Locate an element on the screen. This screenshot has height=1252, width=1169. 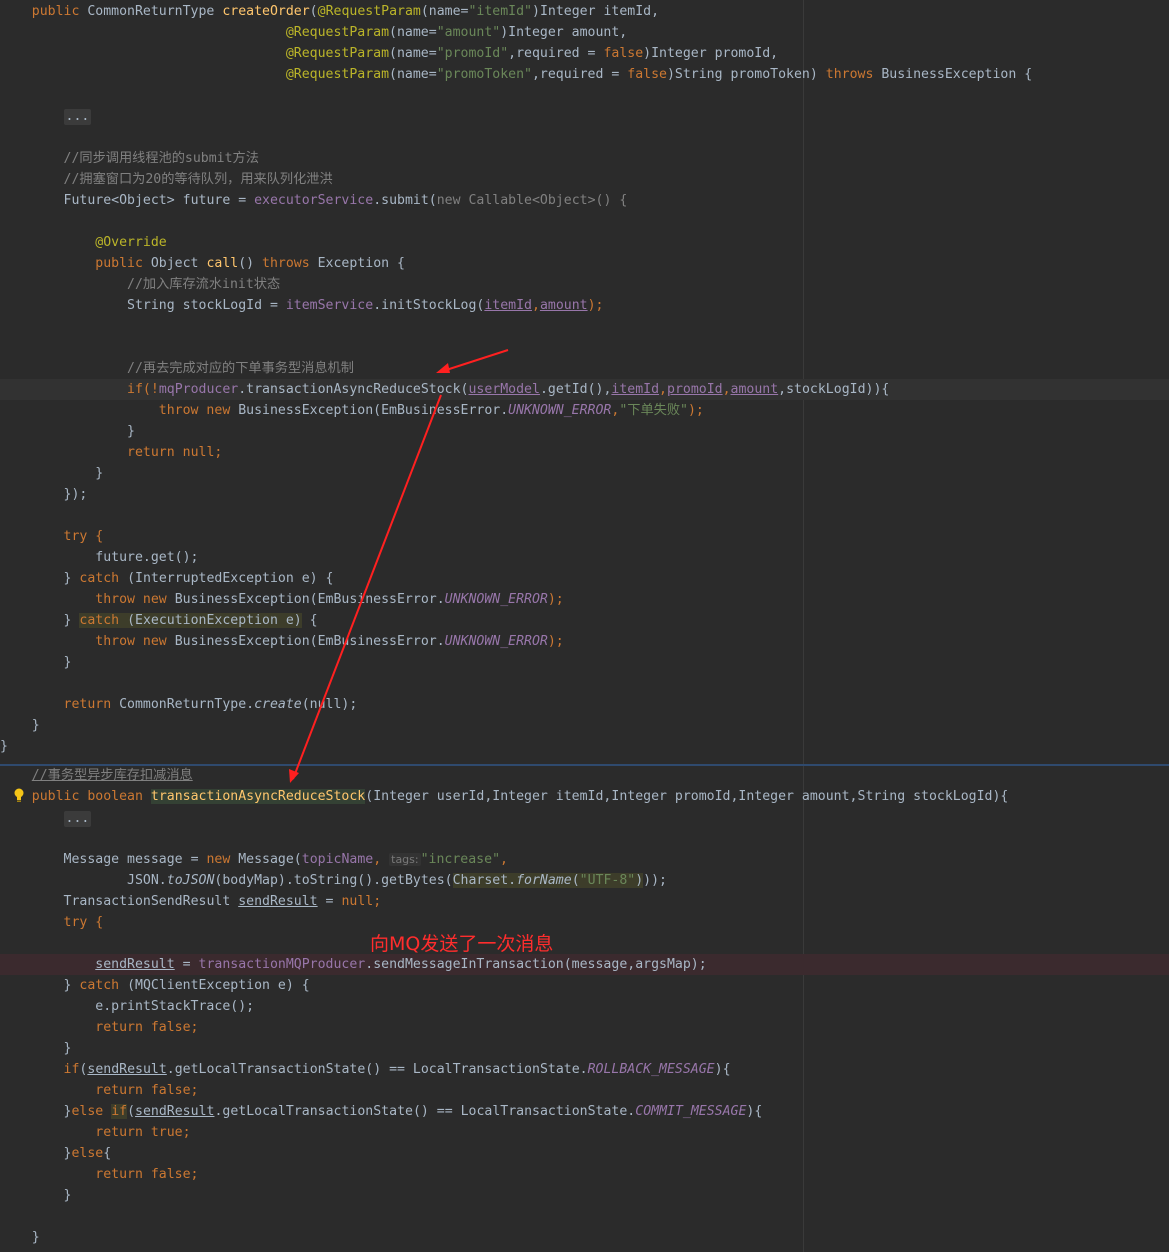
code-line: TransactionSendResult sendResult = null; is located at coordinates (584, 901).